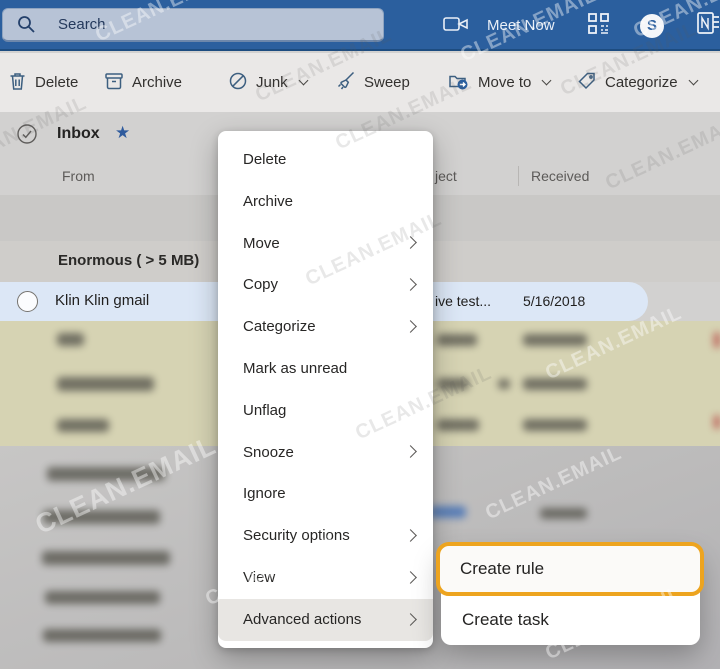 Image resolution: width=720 pixels, height=669 pixels. I want to click on select-all-checkbox, so click(27, 136).